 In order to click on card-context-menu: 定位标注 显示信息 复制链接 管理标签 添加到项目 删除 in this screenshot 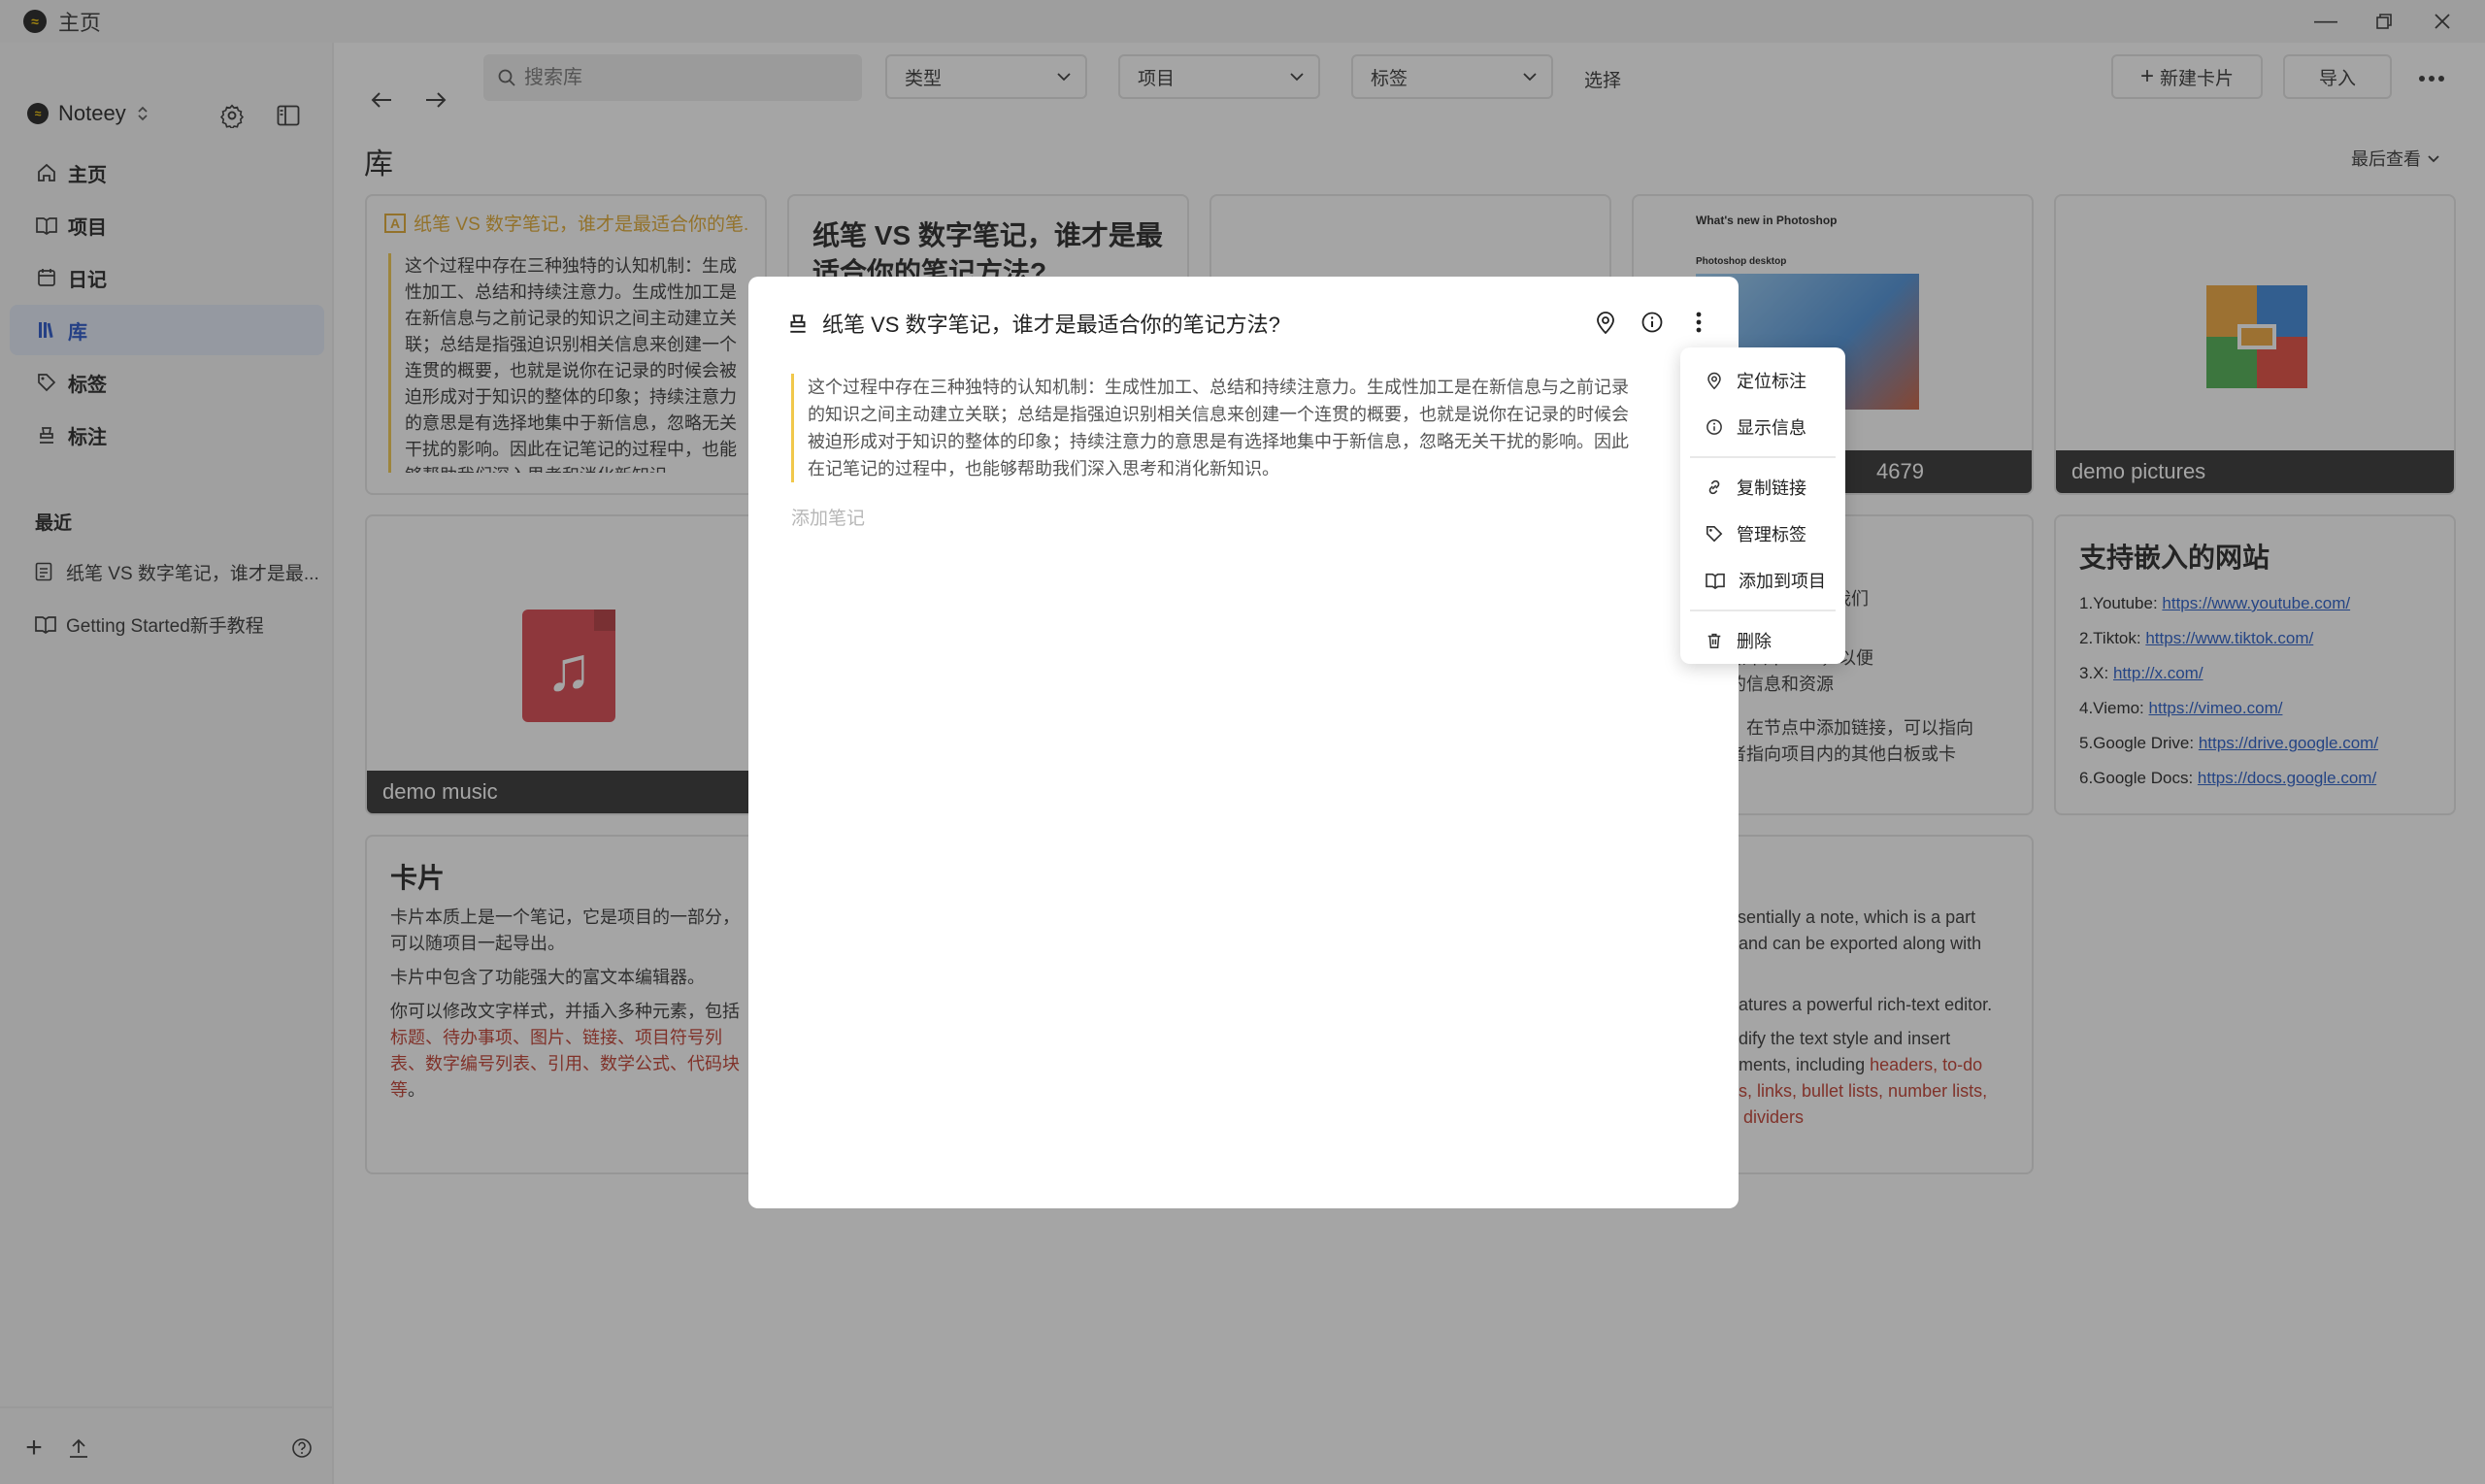, I will do `click(1762, 505)`.